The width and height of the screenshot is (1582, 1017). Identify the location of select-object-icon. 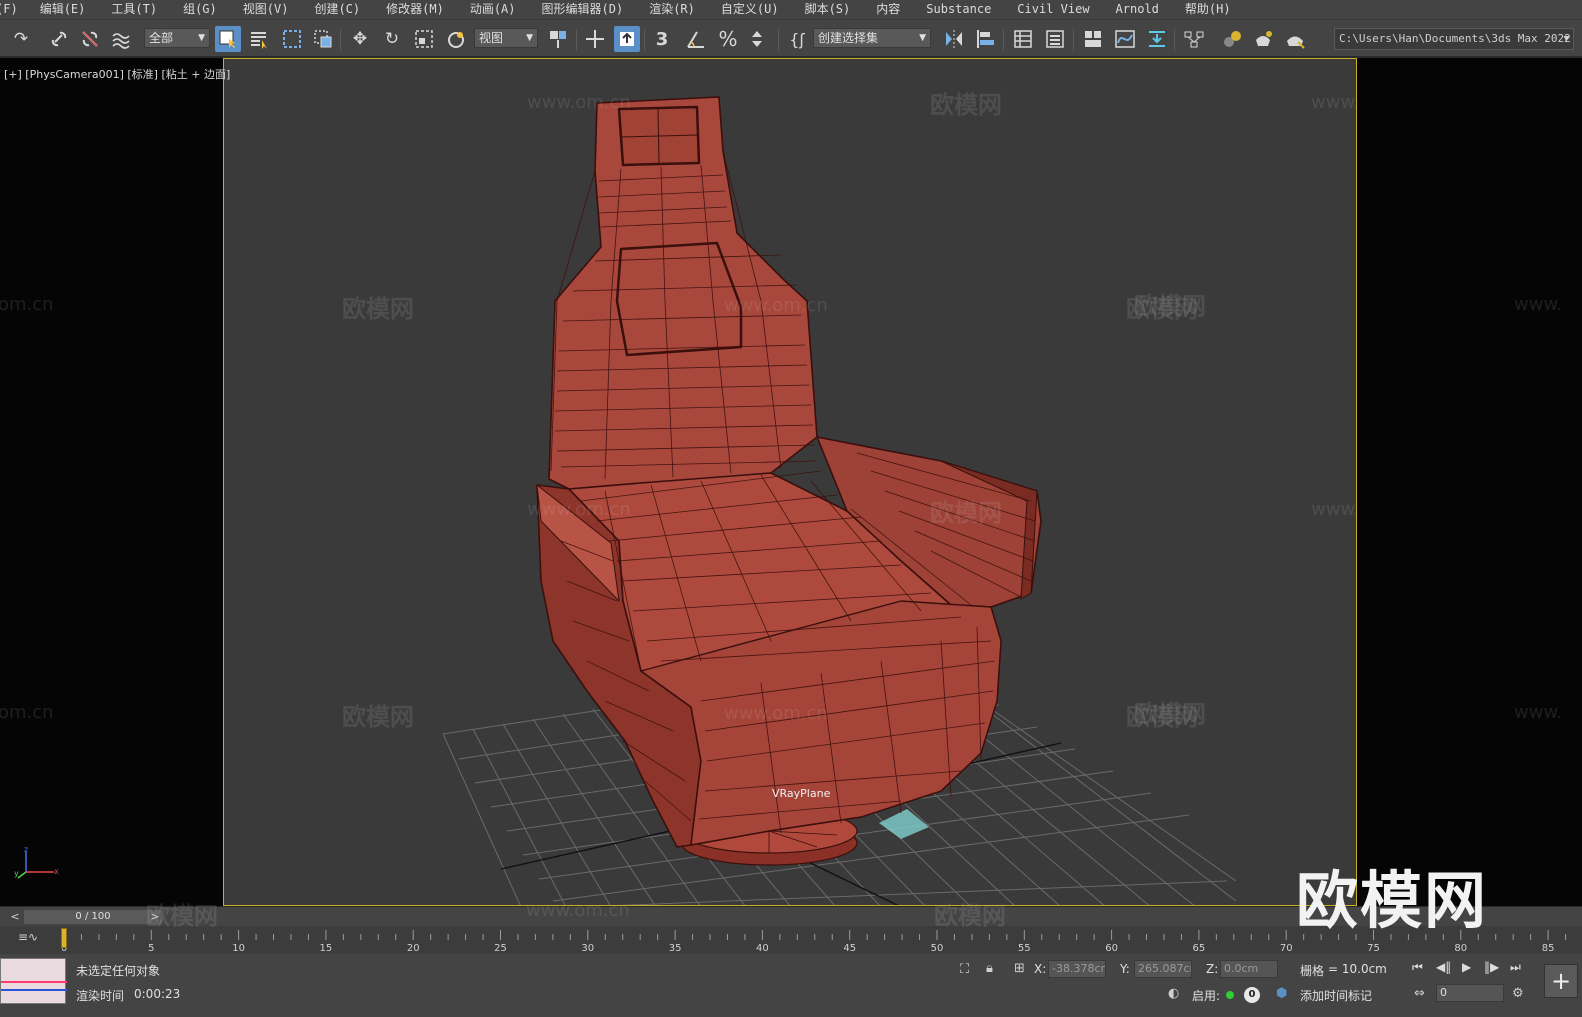
(228, 39).